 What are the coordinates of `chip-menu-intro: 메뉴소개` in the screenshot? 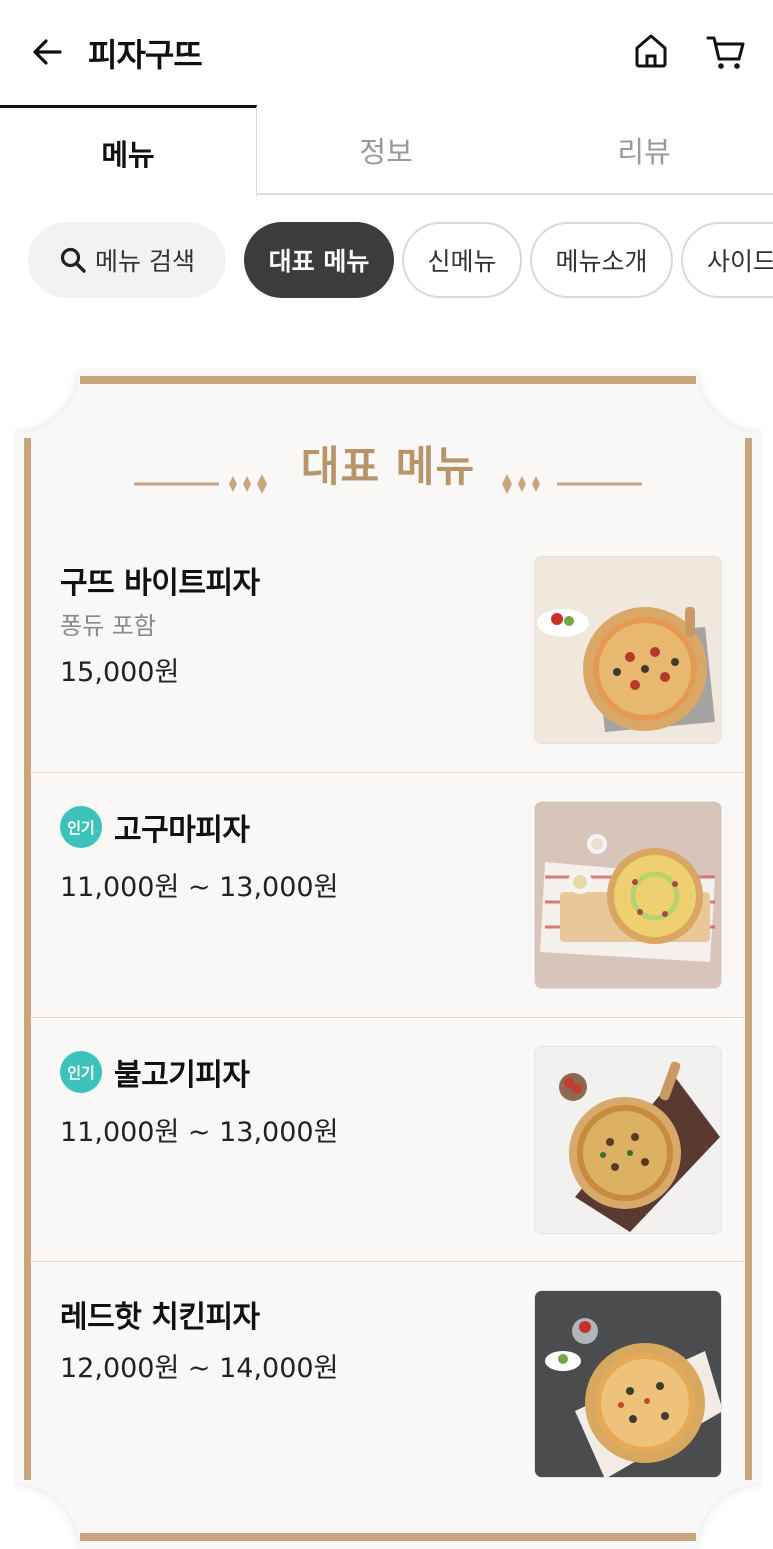 It's located at (601, 260).